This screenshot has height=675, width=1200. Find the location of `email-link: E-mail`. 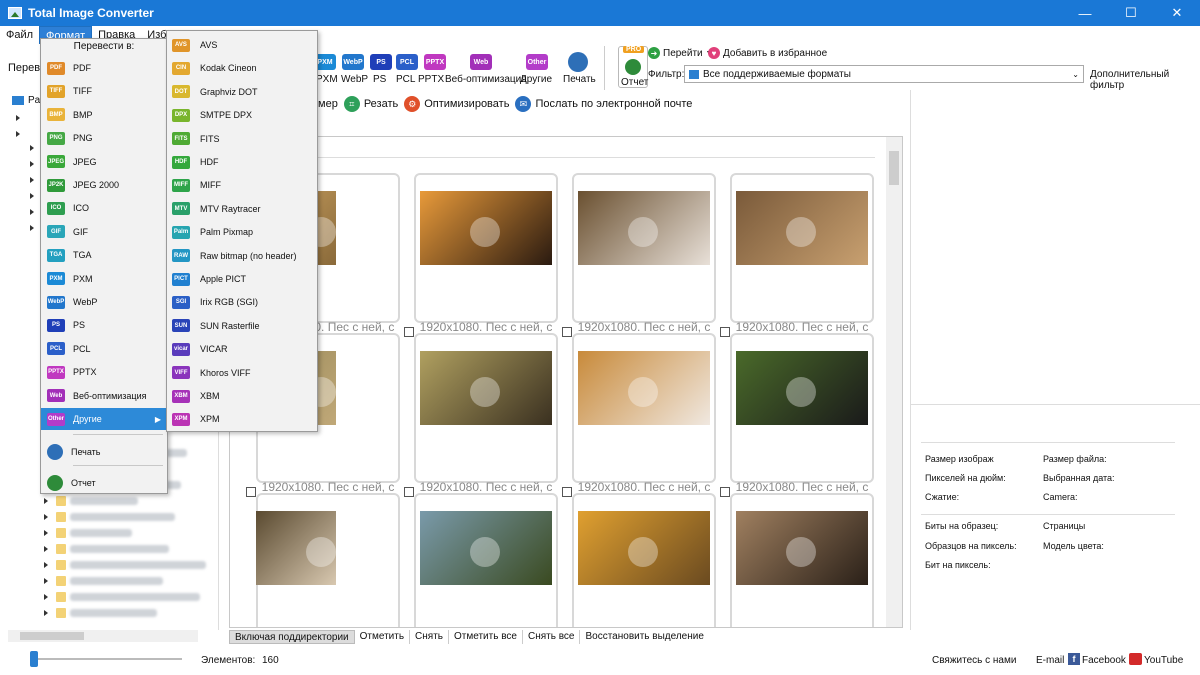

email-link: E-mail is located at coordinates (1050, 660).